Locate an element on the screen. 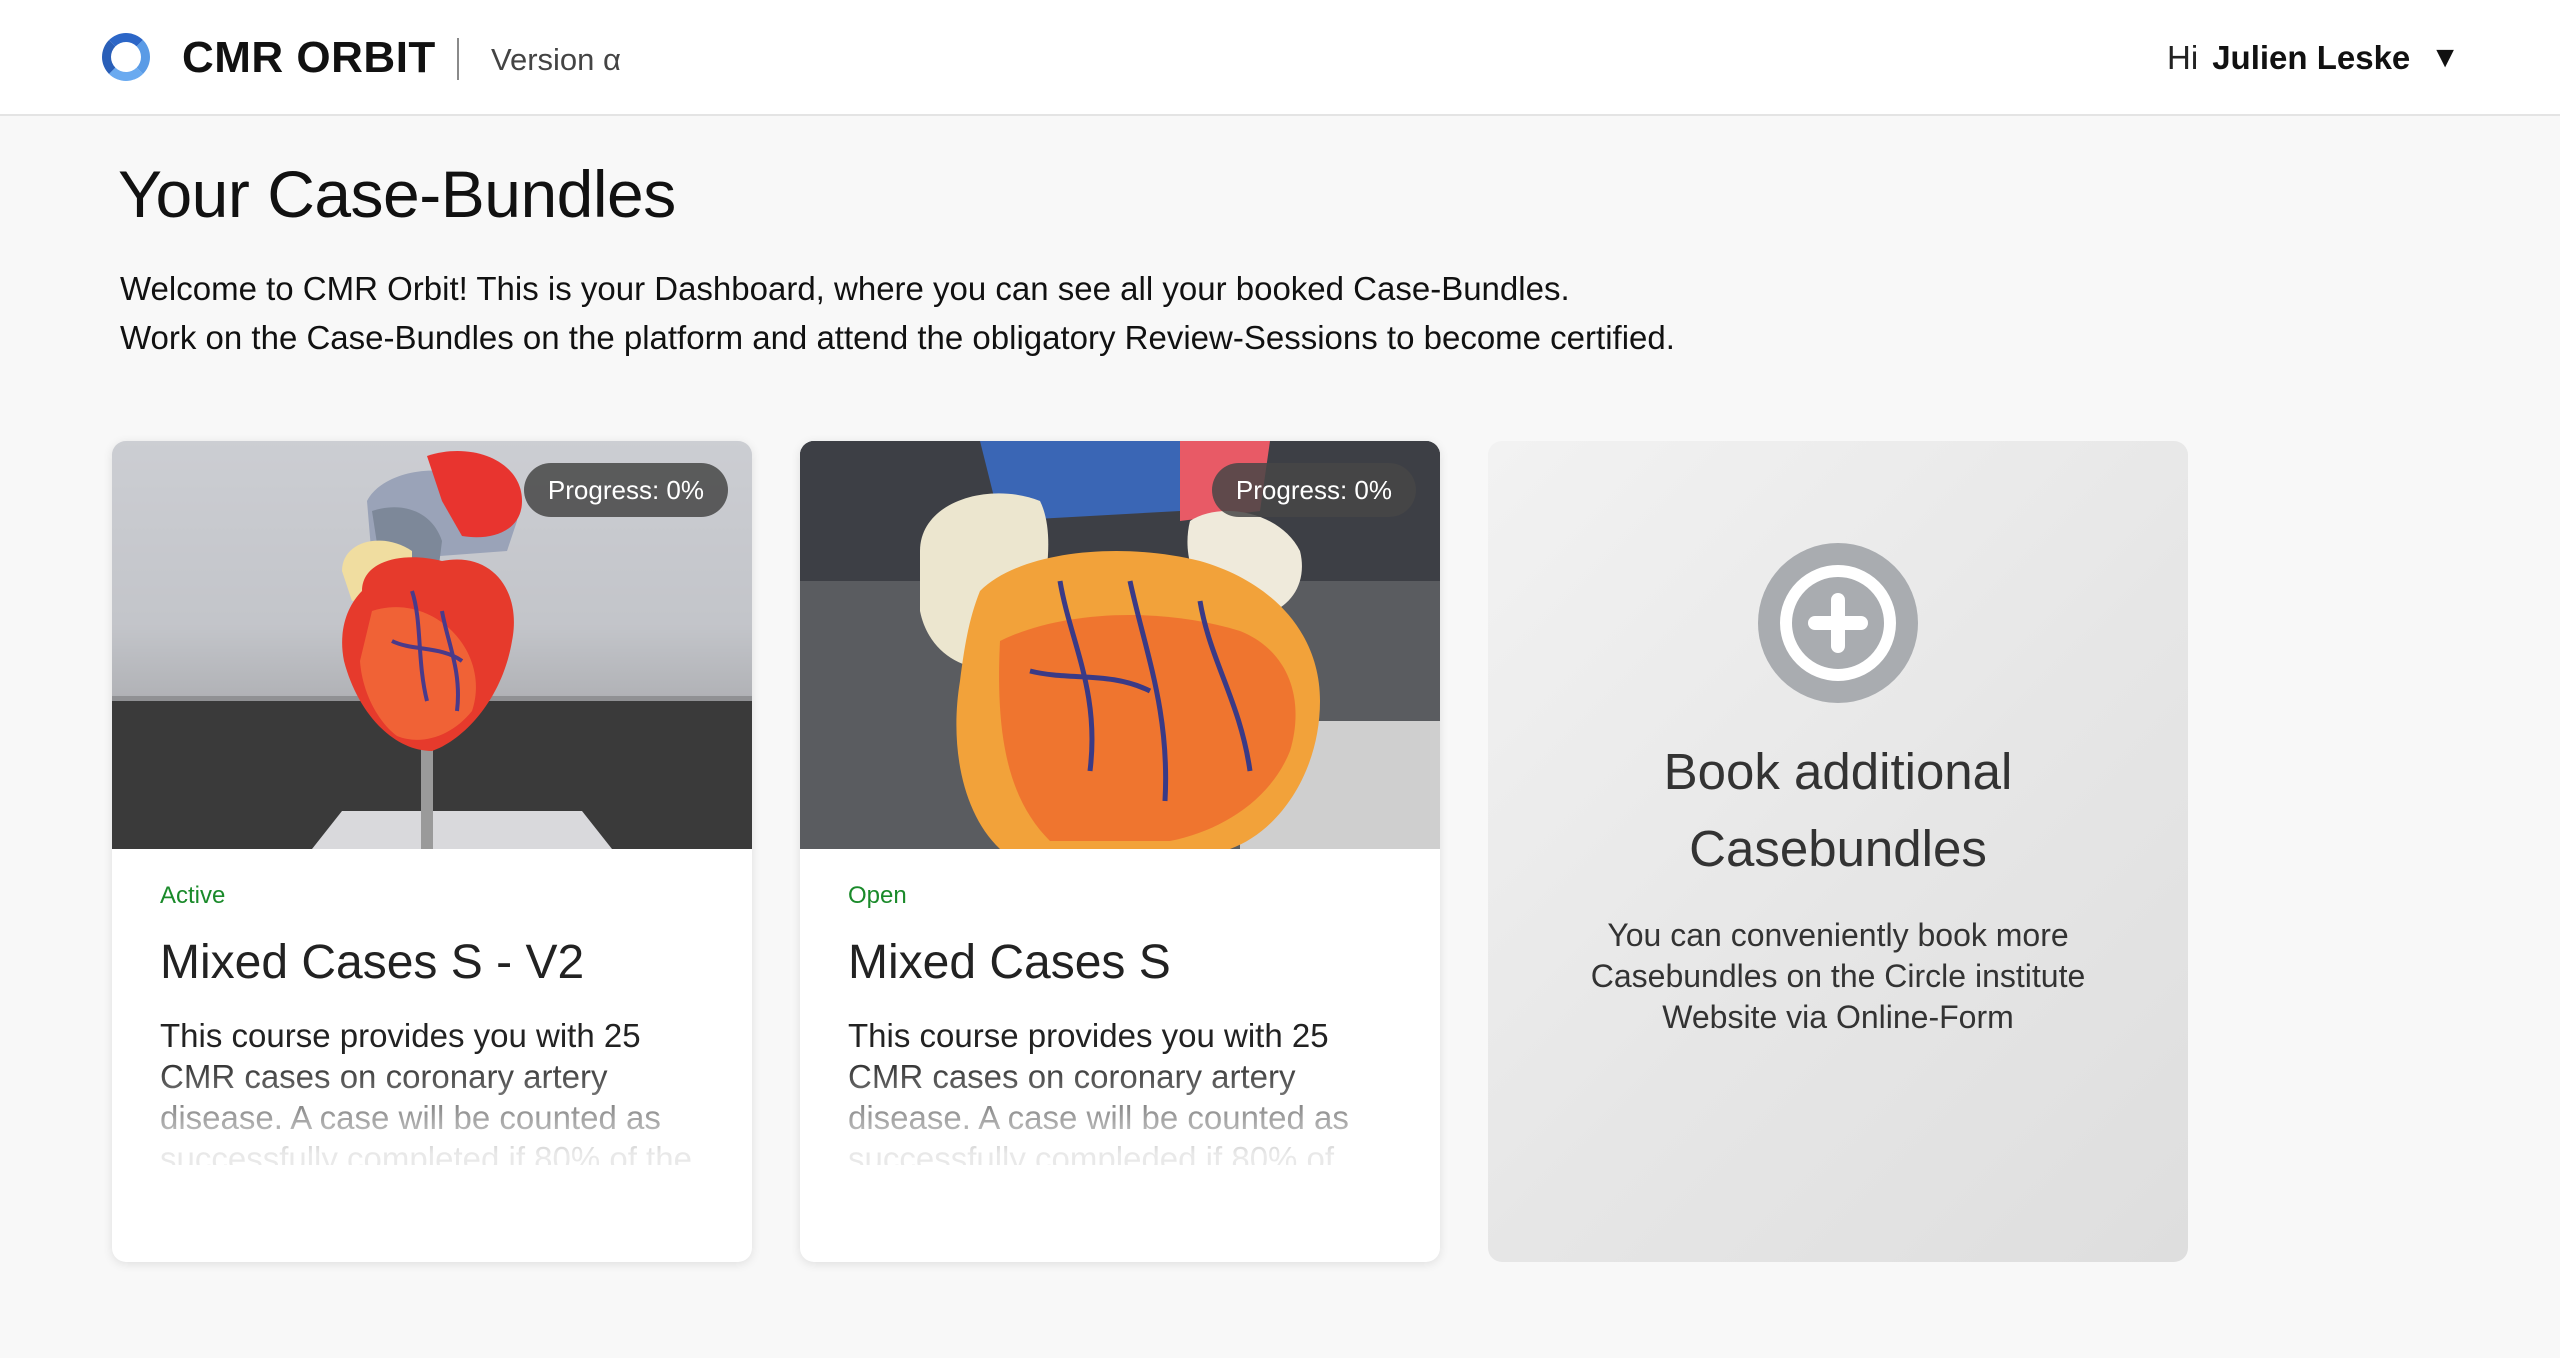  status-label: Open is located at coordinates (877, 895).